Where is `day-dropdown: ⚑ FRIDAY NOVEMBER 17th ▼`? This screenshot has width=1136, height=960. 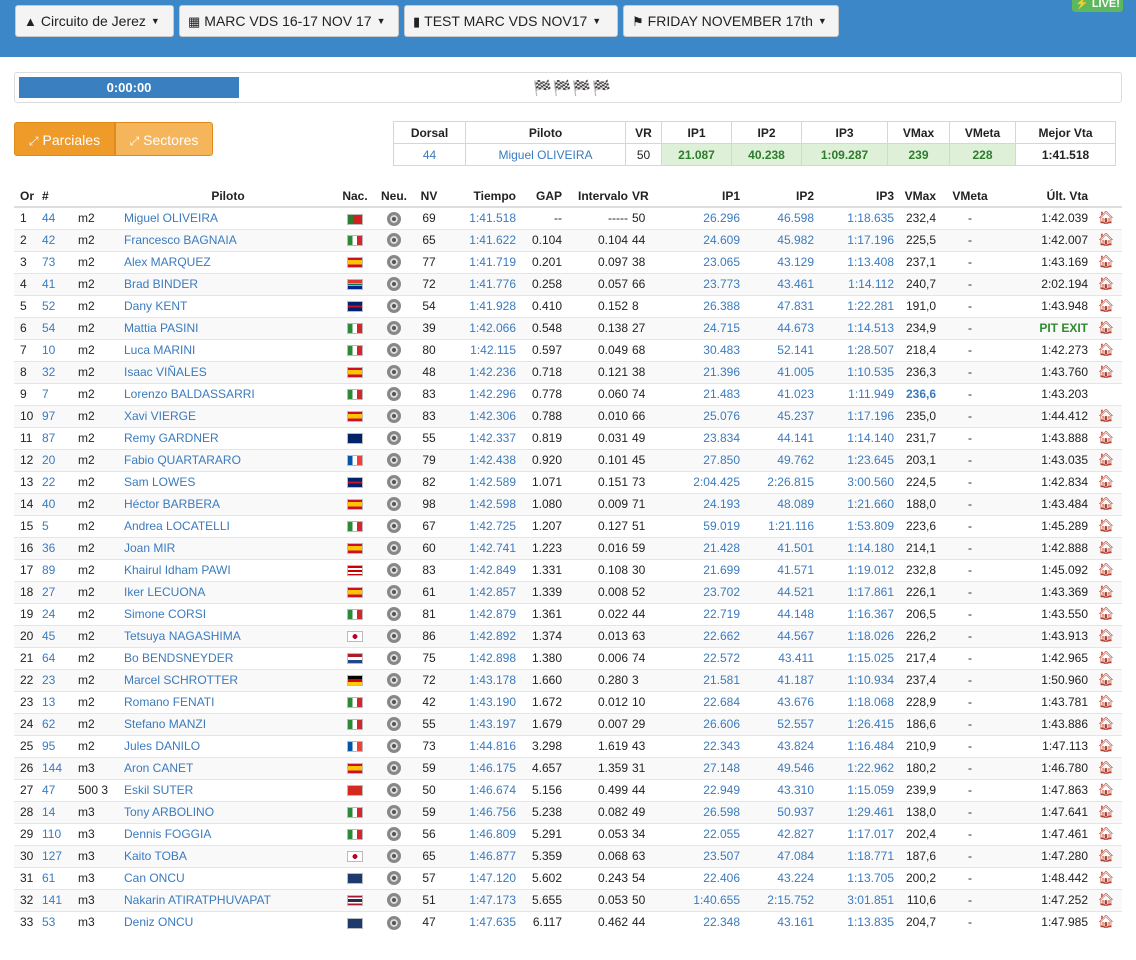 day-dropdown: ⚑ FRIDAY NOVEMBER 17th ▼ is located at coordinates (731, 21).